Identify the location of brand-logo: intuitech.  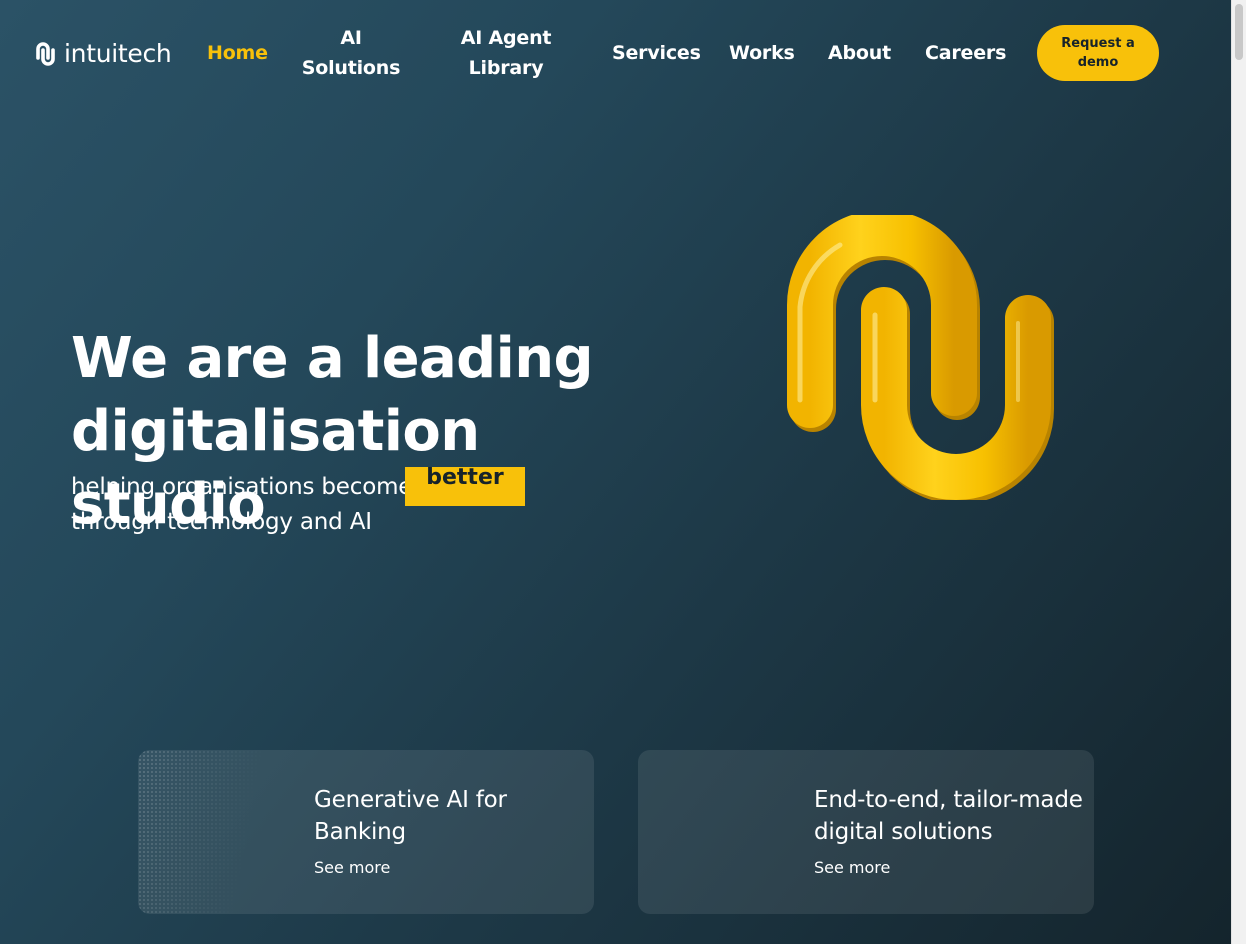
(103, 53).